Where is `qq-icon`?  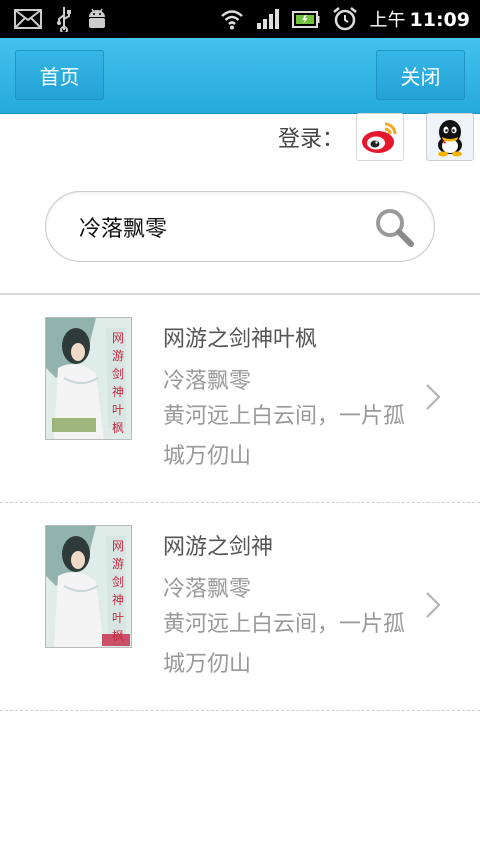
qq-icon is located at coordinates (450, 137).